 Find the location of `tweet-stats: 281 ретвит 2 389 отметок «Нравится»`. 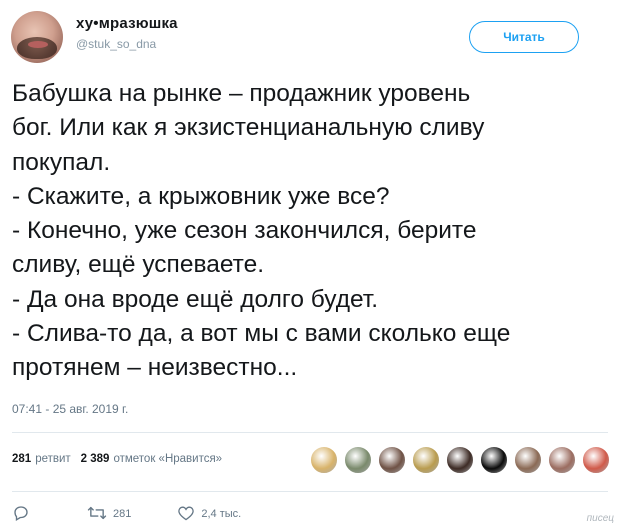

tweet-stats: 281 ретвит 2 389 отметок «Нравится» is located at coordinates (117, 459).